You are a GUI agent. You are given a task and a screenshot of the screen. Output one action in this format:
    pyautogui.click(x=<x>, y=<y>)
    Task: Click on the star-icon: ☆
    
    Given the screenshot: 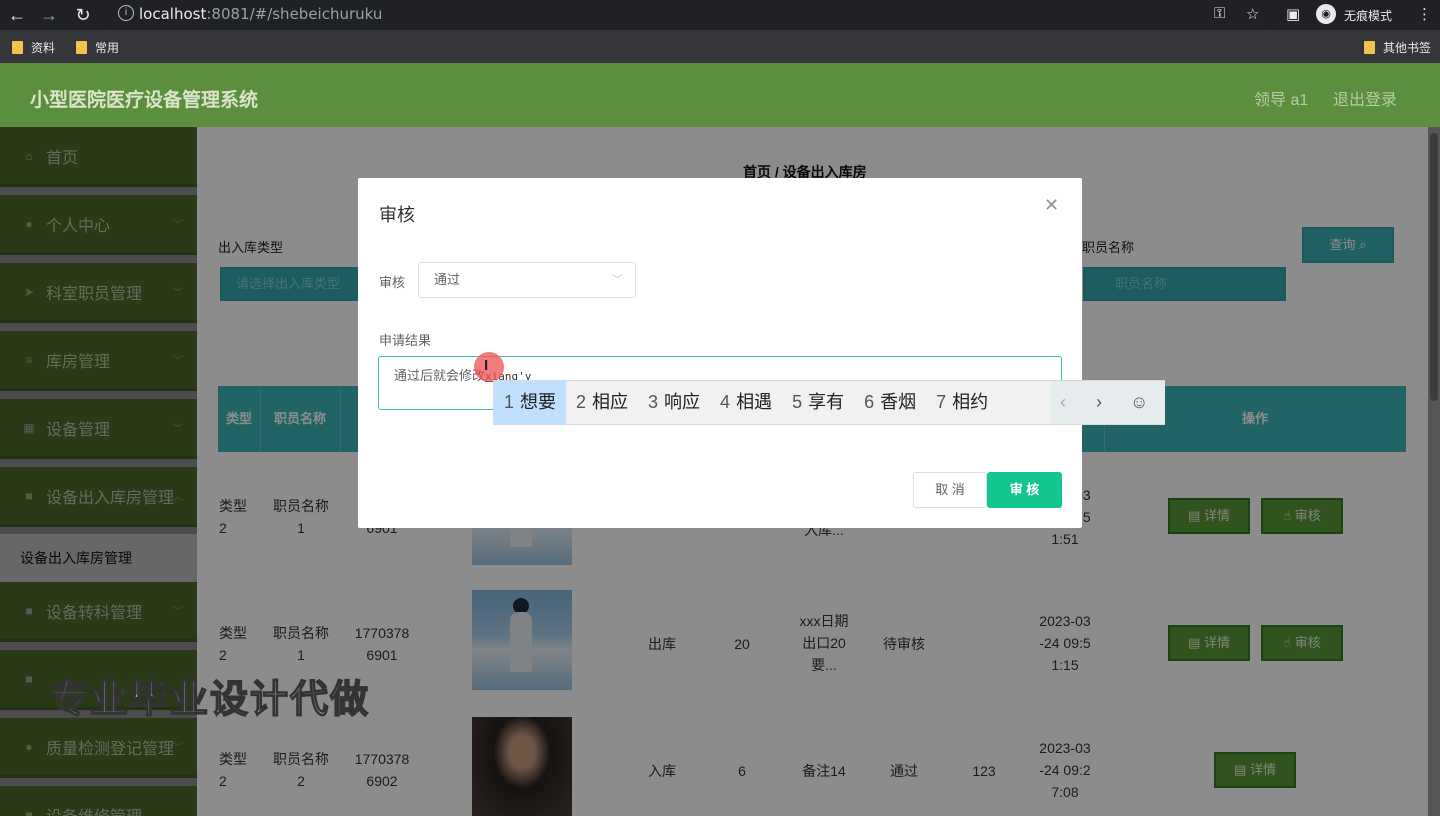 What is the action you would take?
    pyautogui.click(x=1252, y=14)
    